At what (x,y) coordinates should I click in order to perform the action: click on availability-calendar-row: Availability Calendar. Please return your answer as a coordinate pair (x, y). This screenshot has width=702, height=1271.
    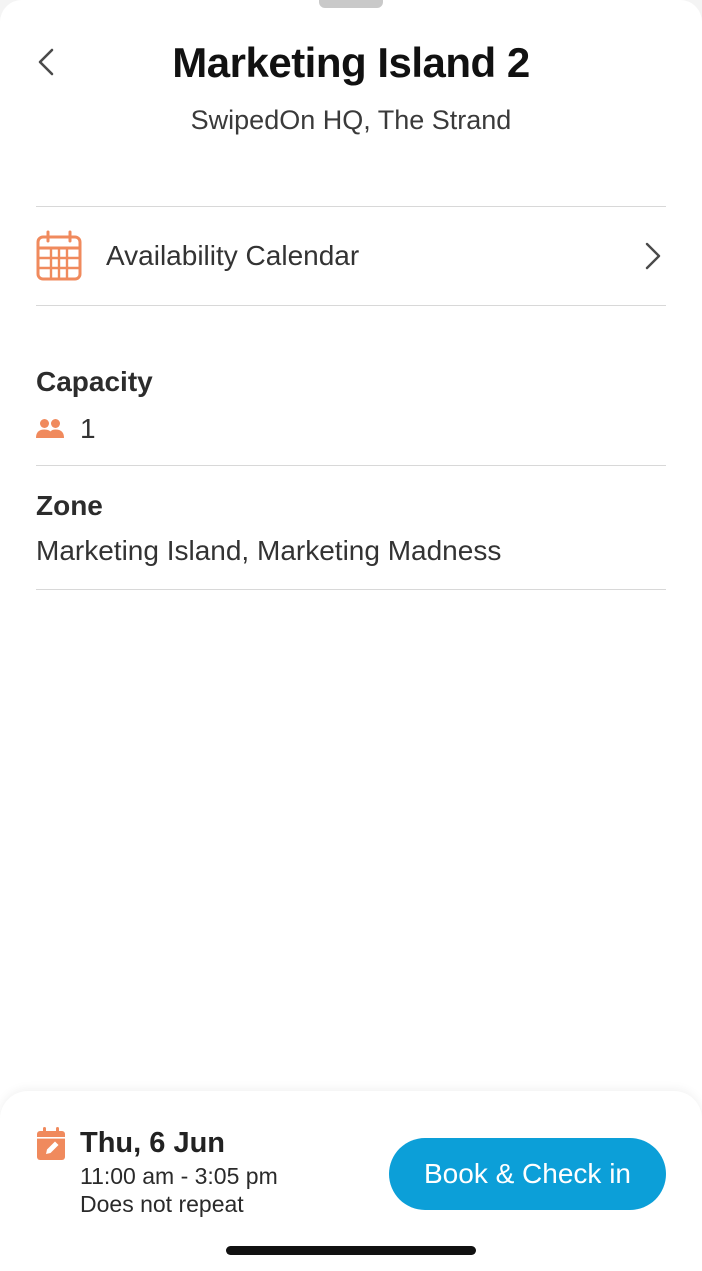
    Looking at the image, I should click on (351, 256).